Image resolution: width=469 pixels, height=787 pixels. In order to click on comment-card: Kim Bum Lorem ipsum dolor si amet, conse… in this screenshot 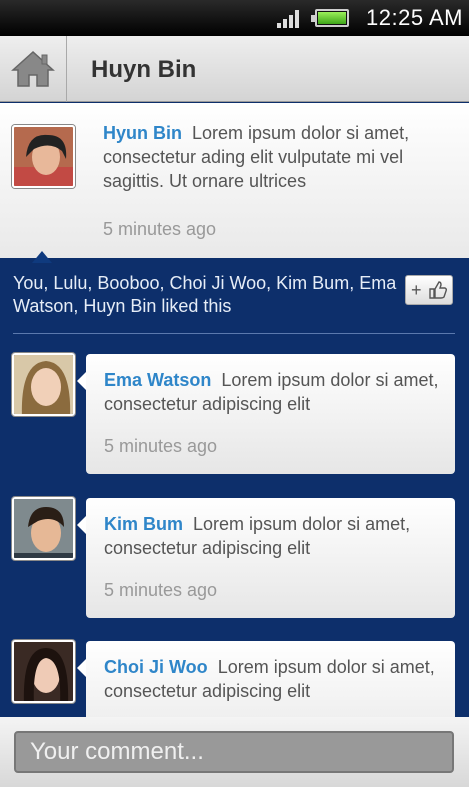, I will do `click(266, 558)`.